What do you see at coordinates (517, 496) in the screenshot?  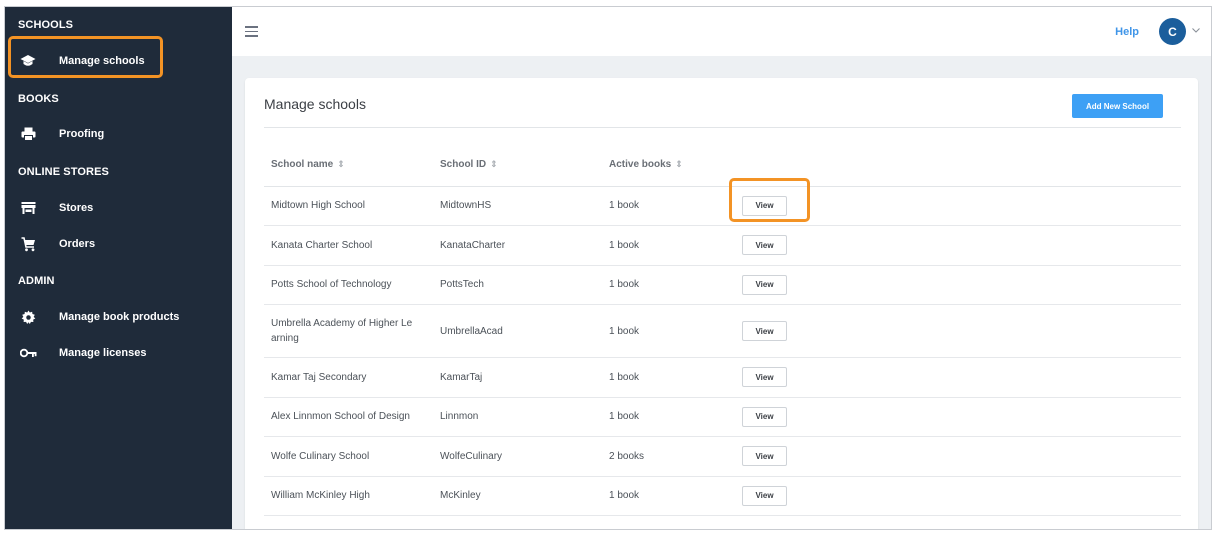 I see `school-id-cell: McKinley` at bounding box center [517, 496].